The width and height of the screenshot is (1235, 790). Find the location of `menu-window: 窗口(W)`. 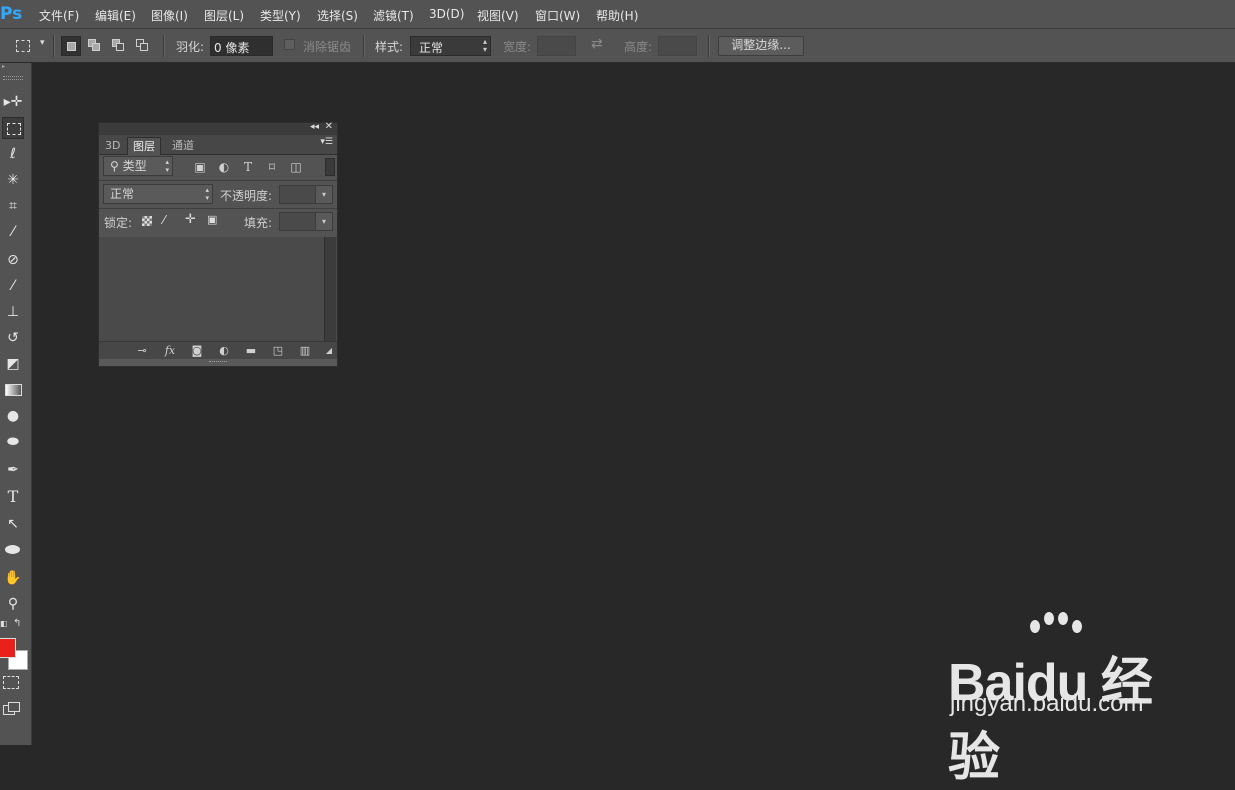

menu-window: 窗口(W) is located at coordinates (557, 15).